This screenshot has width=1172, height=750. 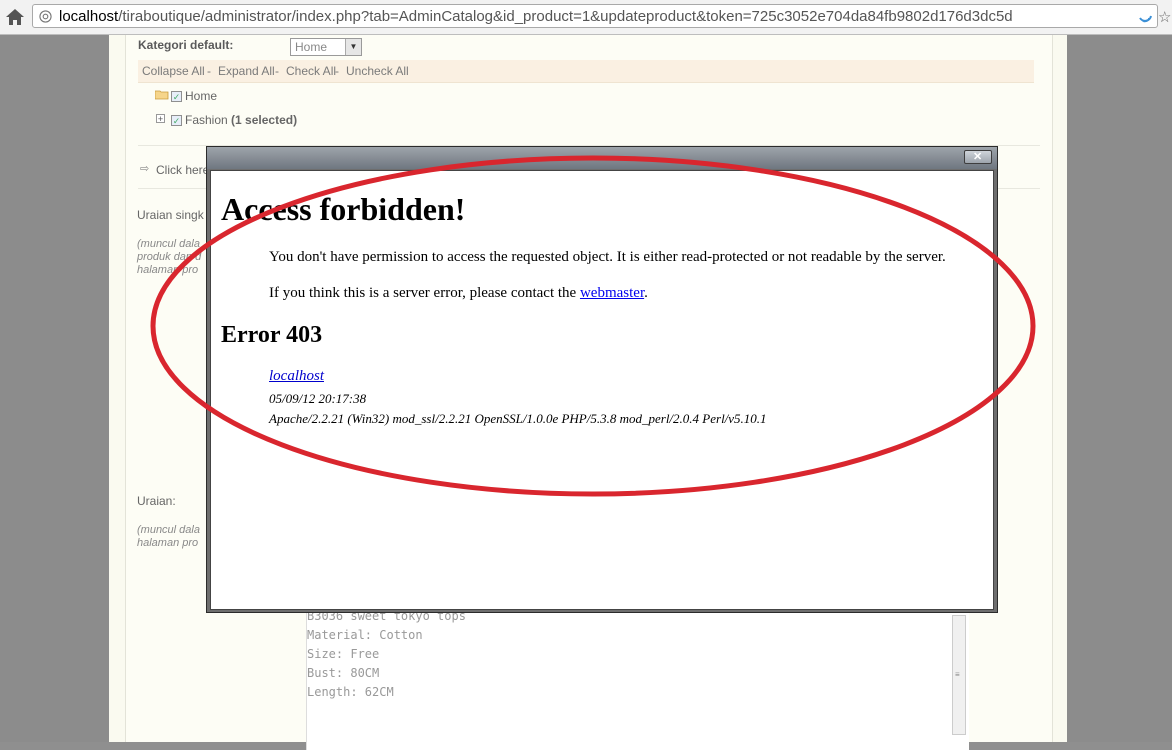 What do you see at coordinates (1164, 17) in the screenshot?
I see `bookmark-star-icon: ☆` at bounding box center [1164, 17].